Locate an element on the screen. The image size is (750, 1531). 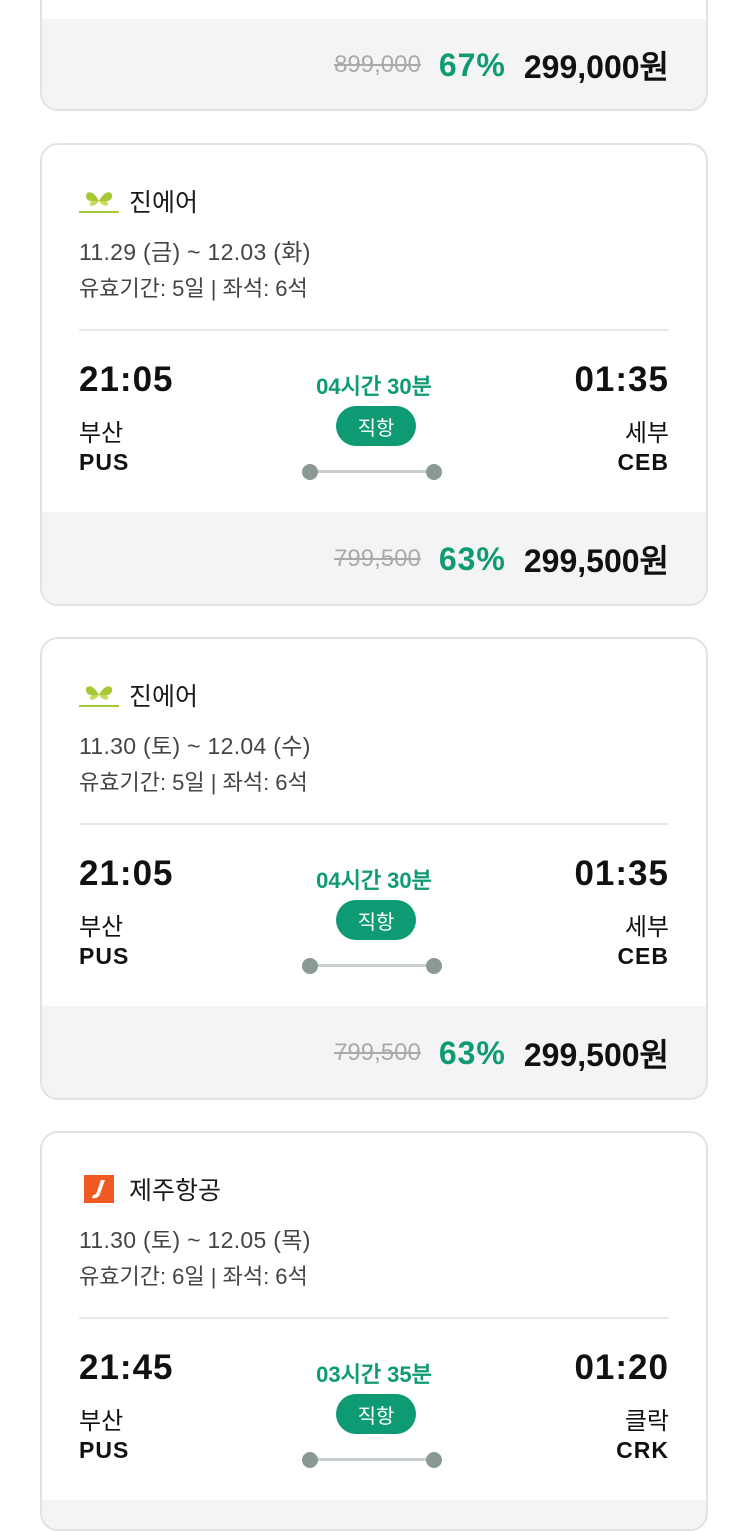
original-price: 899,000 is located at coordinates (377, 64).